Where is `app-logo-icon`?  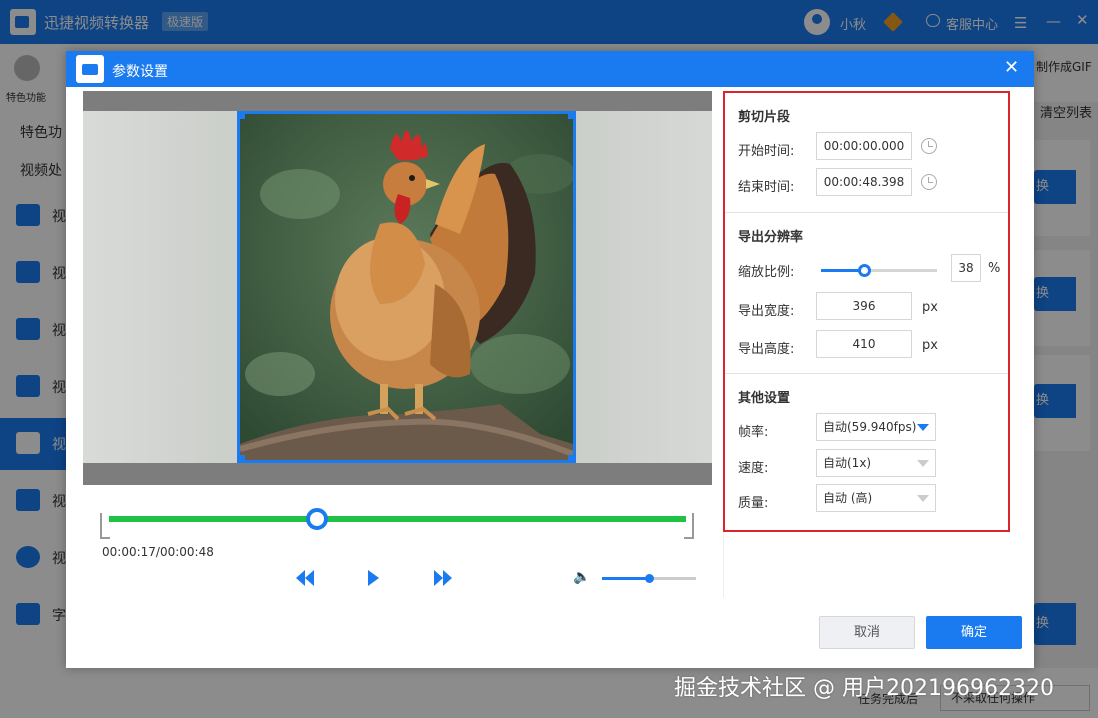
app-logo-icon is located at coordinates (90, 69).